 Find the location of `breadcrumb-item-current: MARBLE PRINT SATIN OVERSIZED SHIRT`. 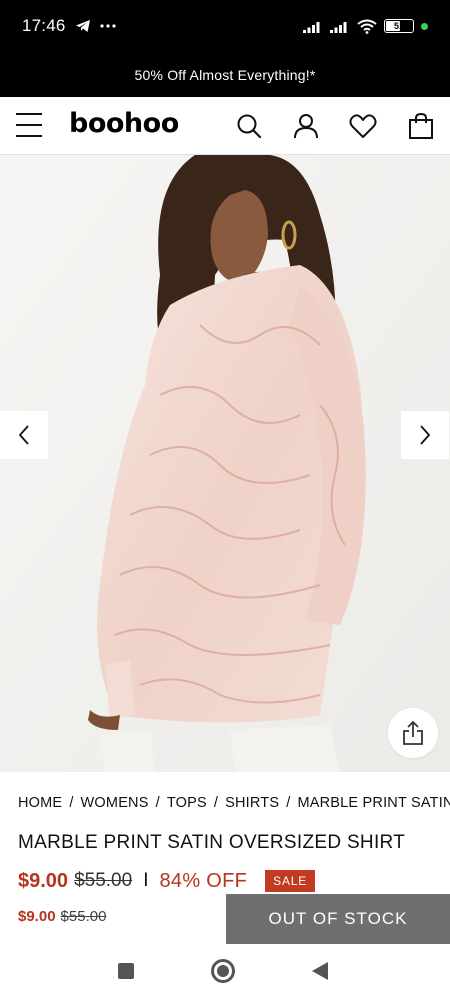

breadcrumb-item-current: MARBLE PRINT SATIN OVERSIZED SHIRT is located at coordinates (373, 803).